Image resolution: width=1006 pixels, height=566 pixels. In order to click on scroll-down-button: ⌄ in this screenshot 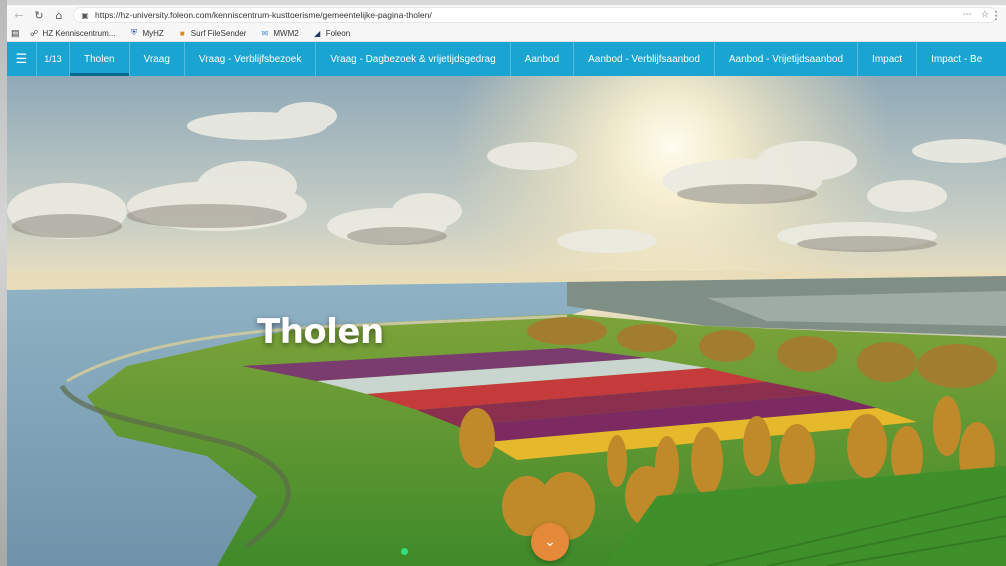, I will do `click(550, 542)`.